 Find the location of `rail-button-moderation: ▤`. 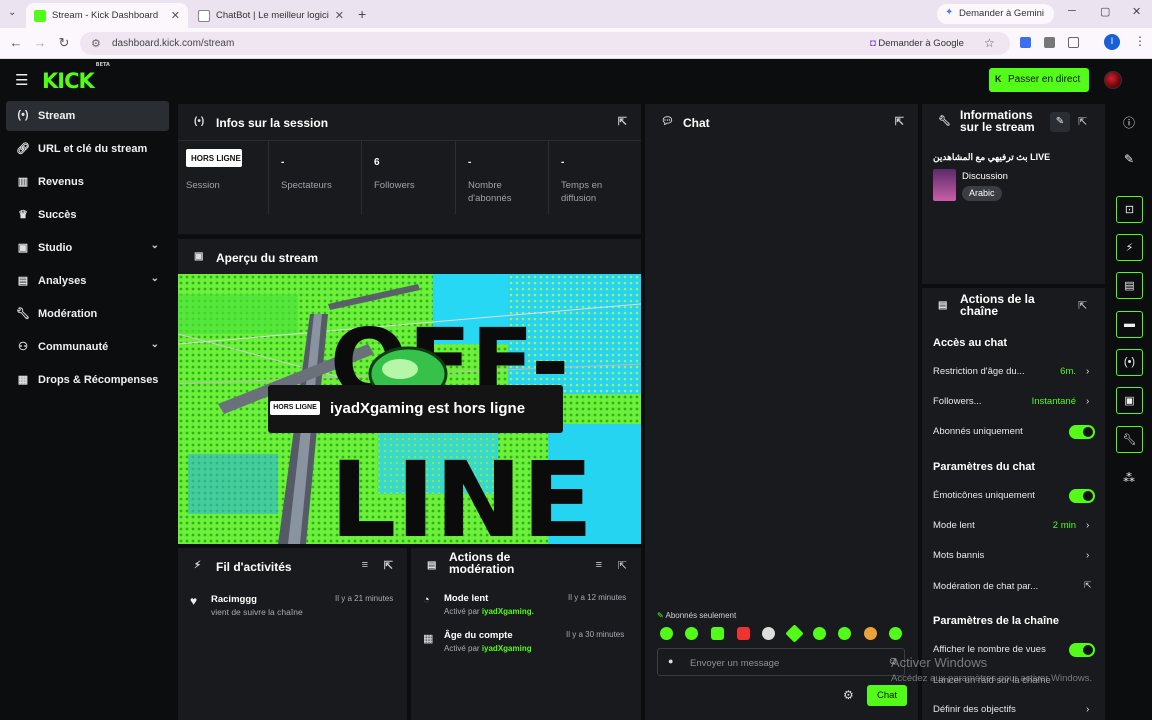

rail-button-moderation: ▤ is located at coordinates (1129, 285).